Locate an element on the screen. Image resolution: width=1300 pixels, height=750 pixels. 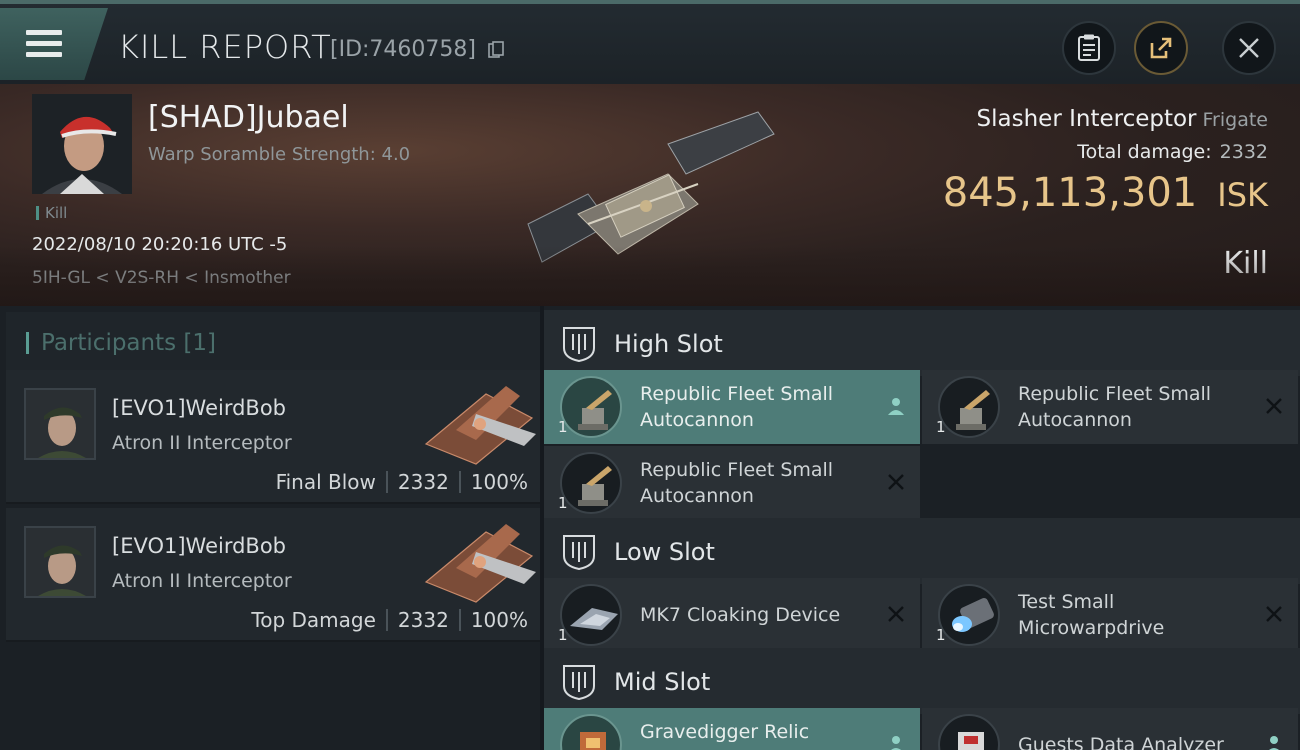
page-title: KILL REPORT is located at coordinates (225, 47).